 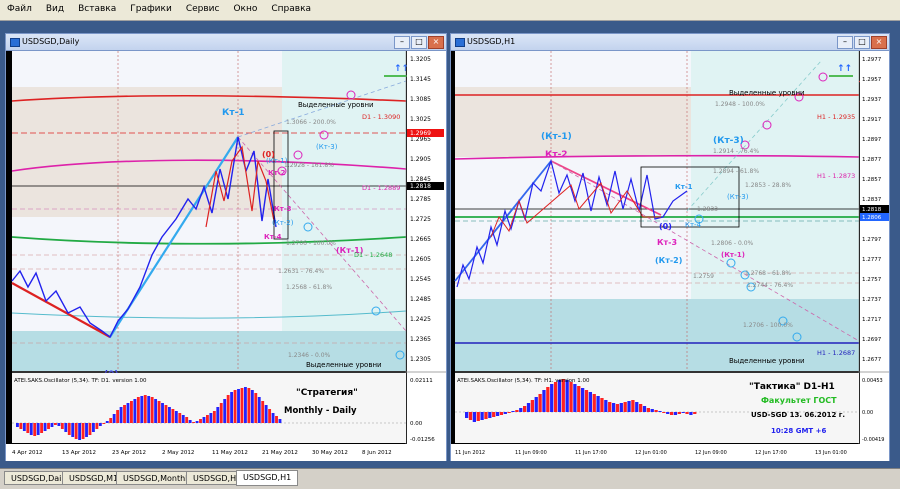 I want to click on chart-icon, so click(x=460, y=42).